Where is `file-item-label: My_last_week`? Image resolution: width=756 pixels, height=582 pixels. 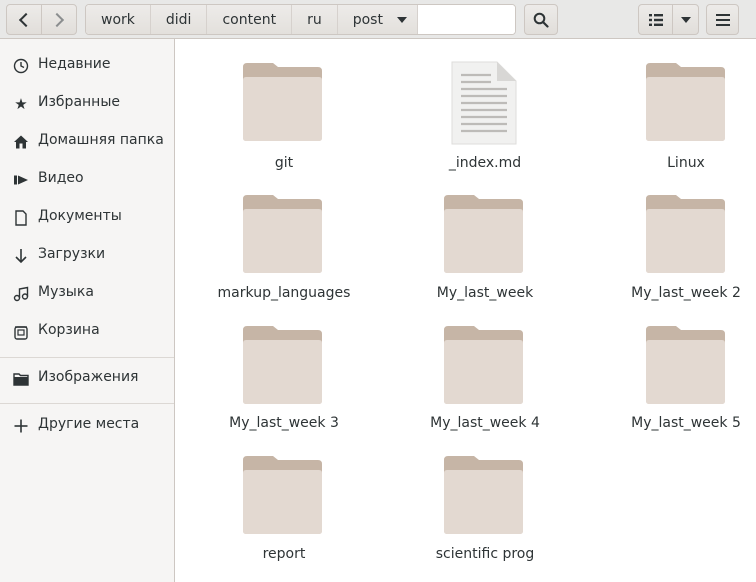
file-item-label: My_last_week is located at coordinates (485, 293).